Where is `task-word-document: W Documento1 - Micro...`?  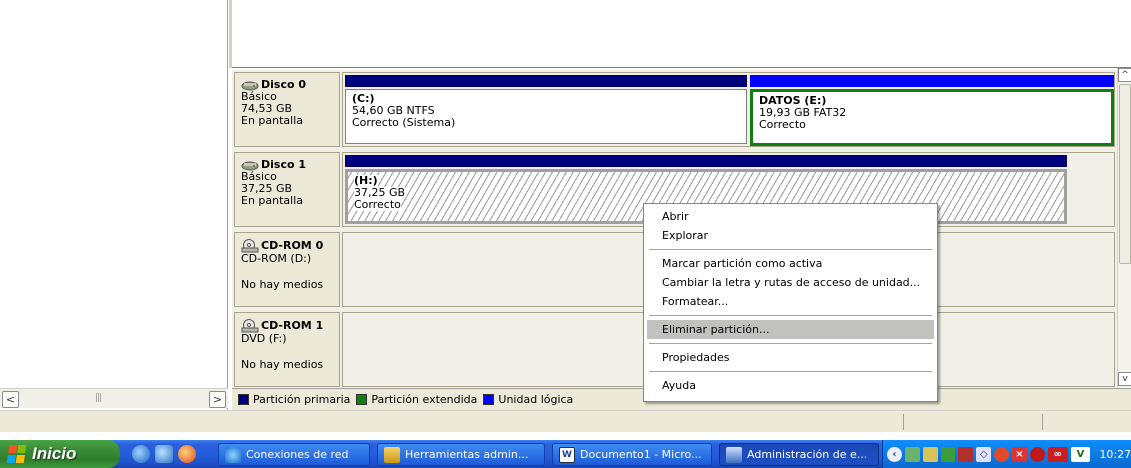
task-word-document: W Documento1 - Micro... is located at coordinates (632, 454).